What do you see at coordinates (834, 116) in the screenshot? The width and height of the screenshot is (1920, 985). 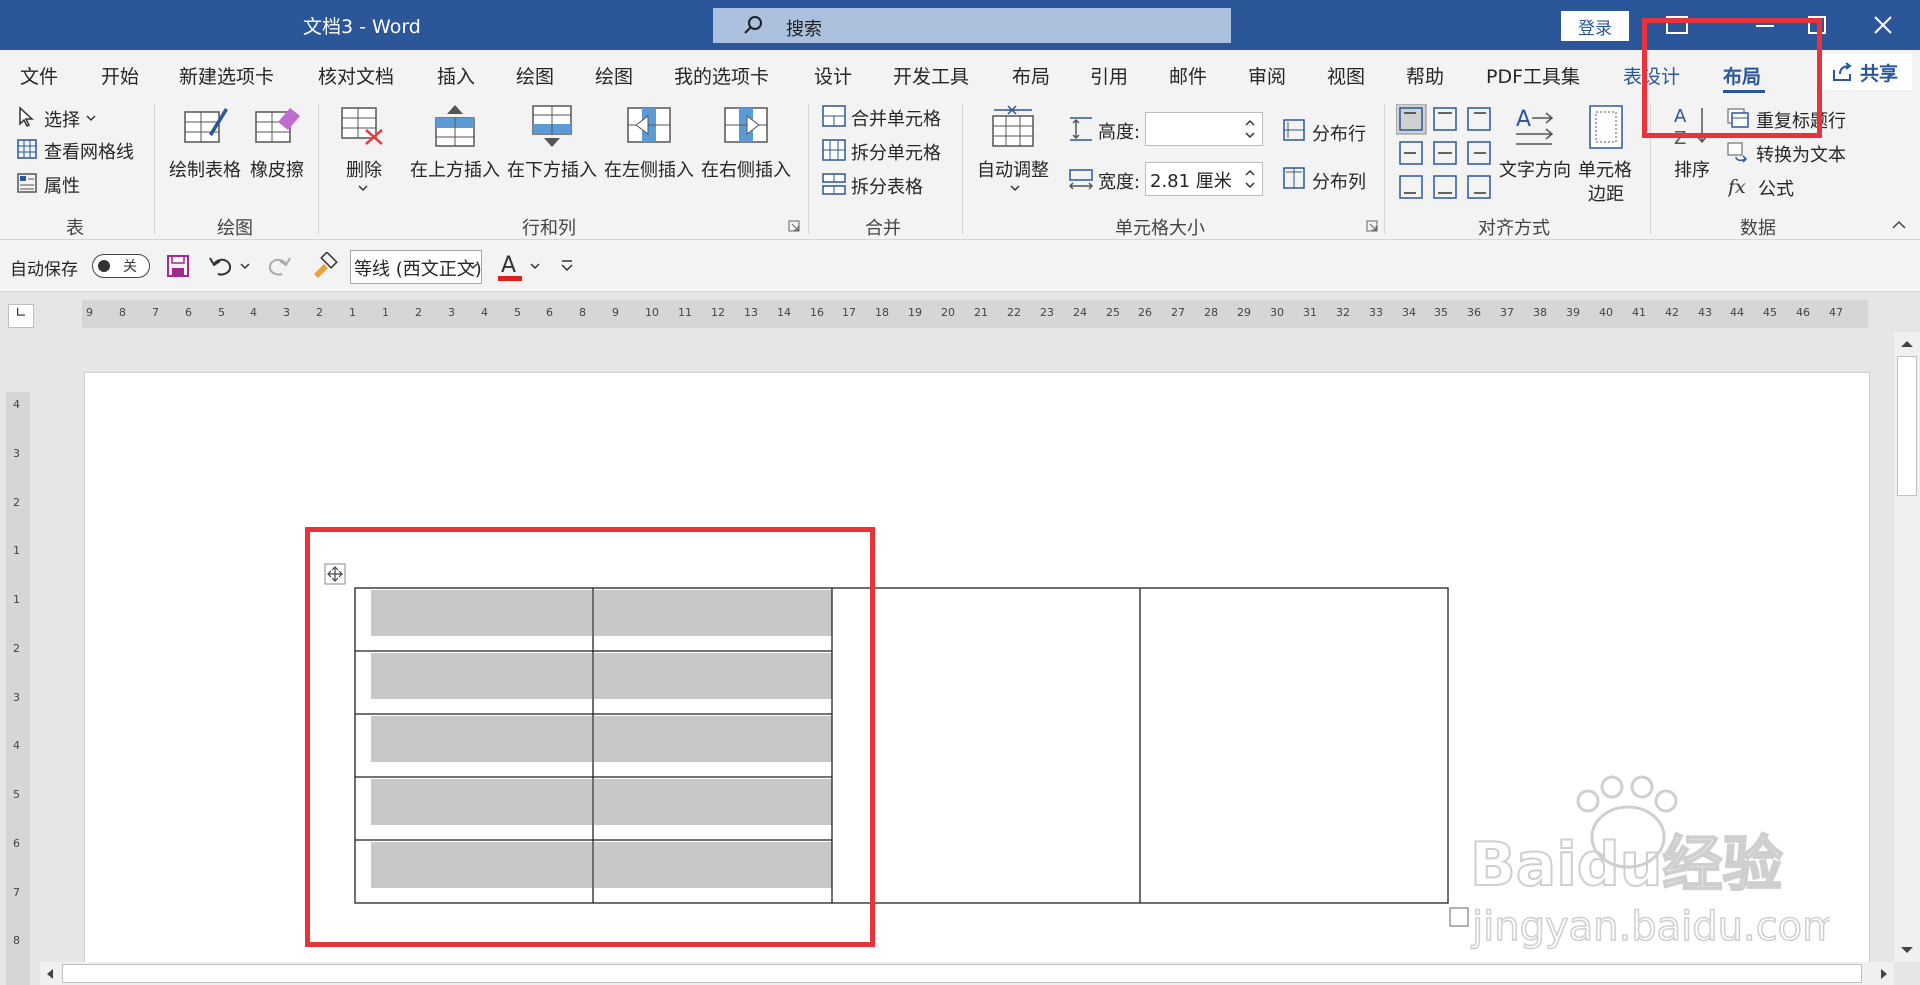 I see `merge-cells-icon` at bounding box center [834, 116].